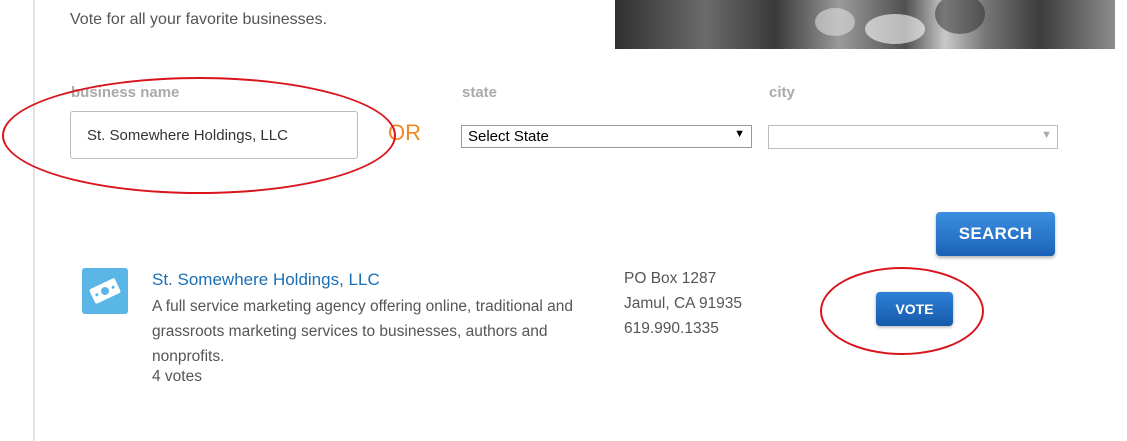  Describe the element at coordinates (199, 19) in the screenshot. I see `intro-text: Vote for all your favorite businesses.` at that location.